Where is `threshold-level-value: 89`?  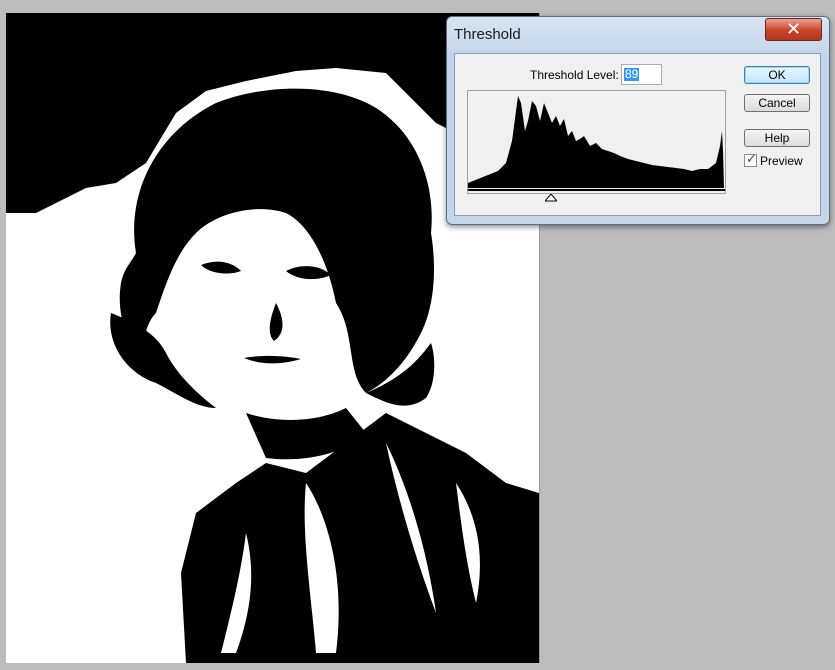
threshold-level-value: 89 is located at coordinates (632, 74).